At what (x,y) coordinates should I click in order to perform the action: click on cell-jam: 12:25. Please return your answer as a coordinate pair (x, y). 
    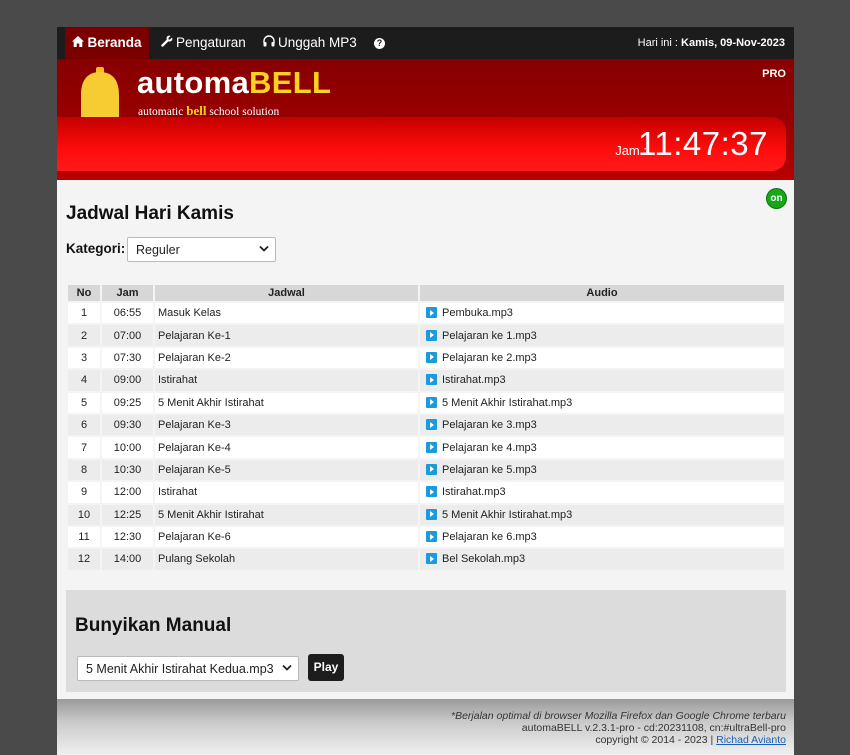
    Looking at the image, I should click on (127, 514).